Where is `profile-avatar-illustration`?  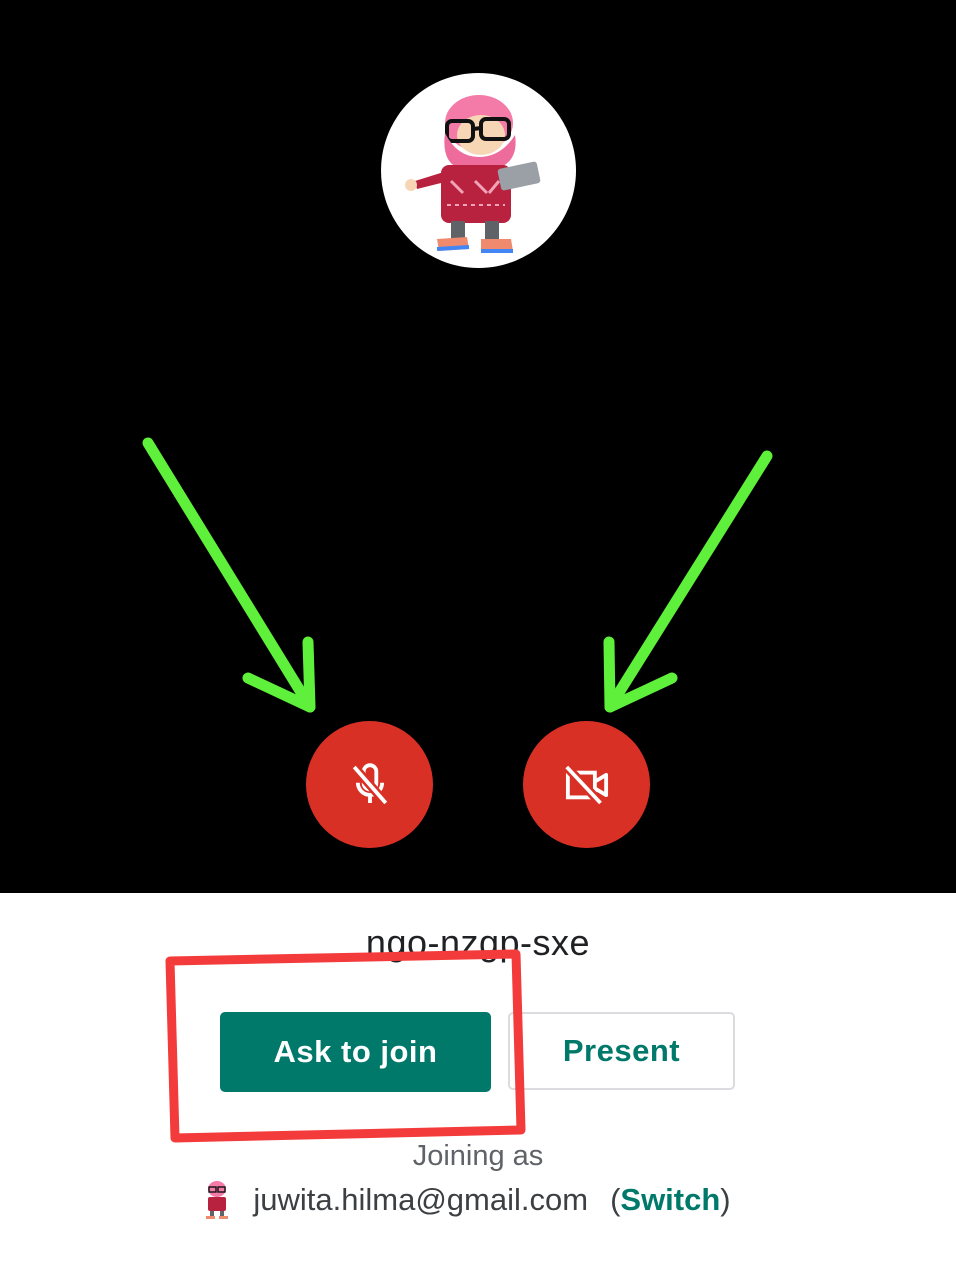 profile-avatar-illustration is located at coordinates (473, 174).